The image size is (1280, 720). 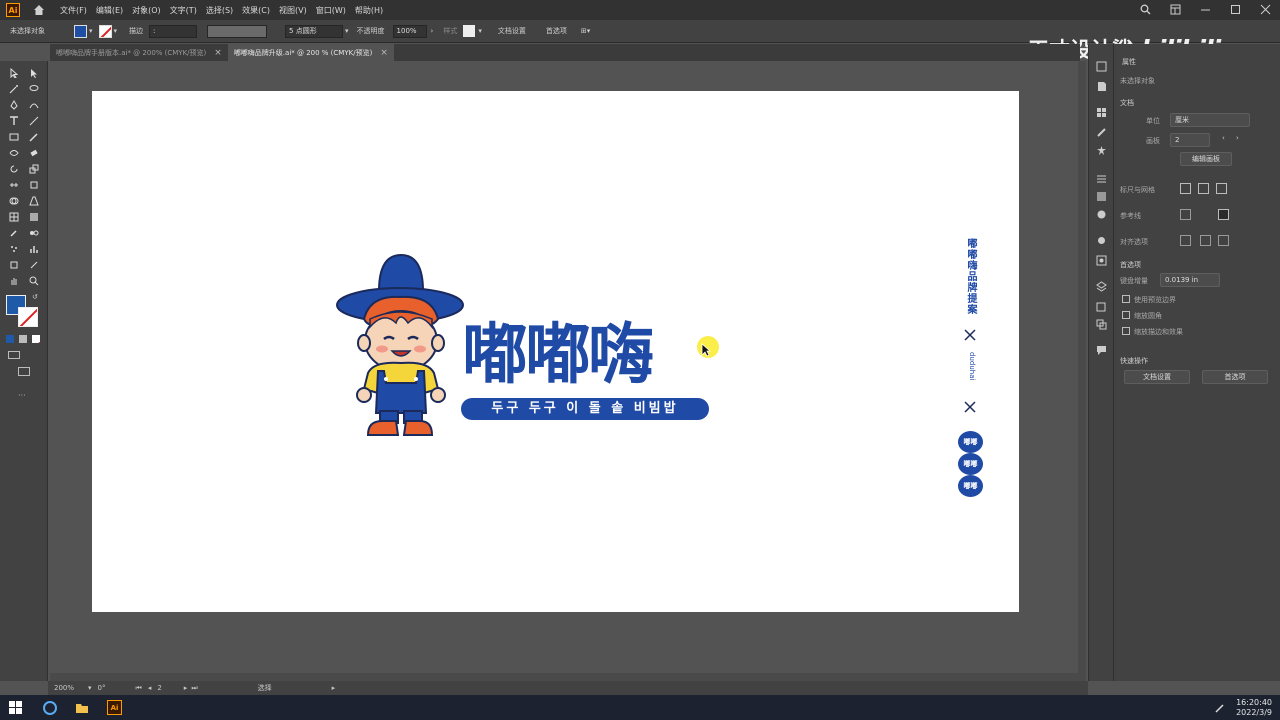 What do you see at coordinates (34, 233) in the screenshot?
I see `blend-tool-icon` at bounding box center [34, 233].